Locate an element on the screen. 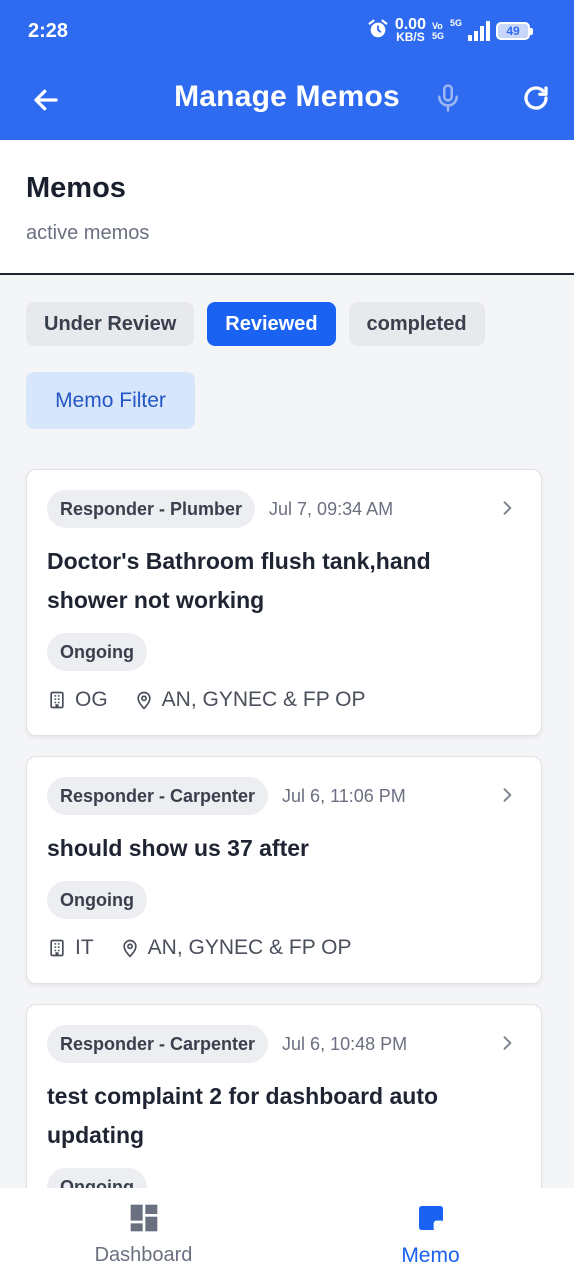  app-bar: 2:28 0.00 KB/S Vo 5G 5G 49 Manage Memos is located at coordinates (287, 70).